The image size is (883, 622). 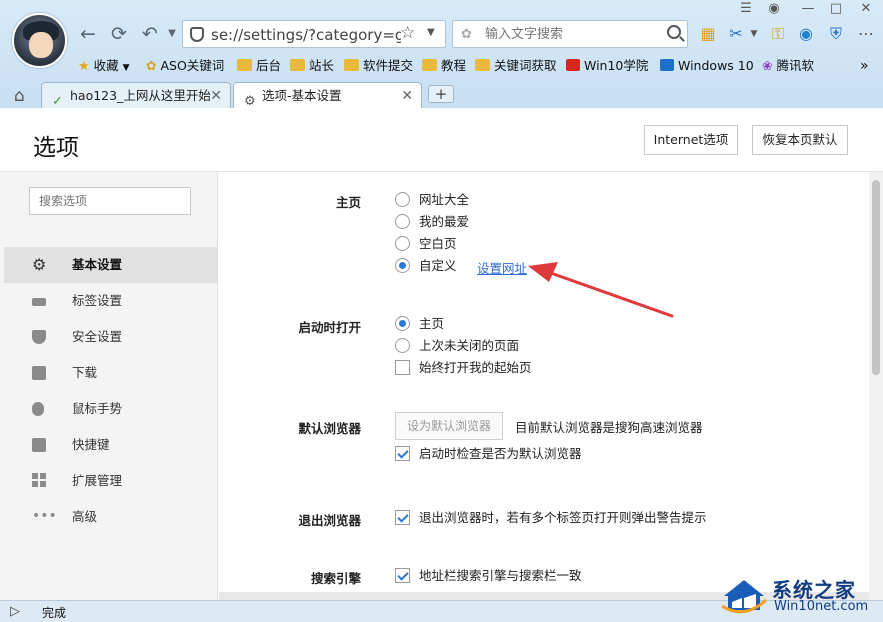 I want to click on browser-app-icon: ◉, so click(x=806, y=34).